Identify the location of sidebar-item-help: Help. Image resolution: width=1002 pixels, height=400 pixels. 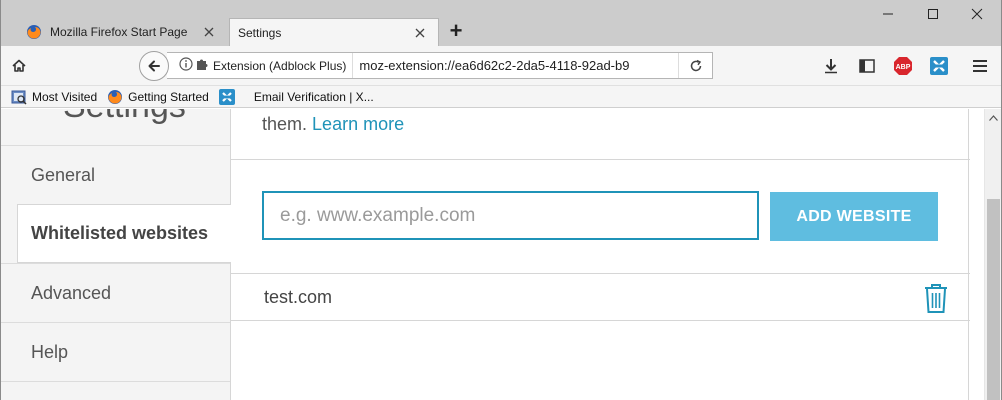
(115, 351).